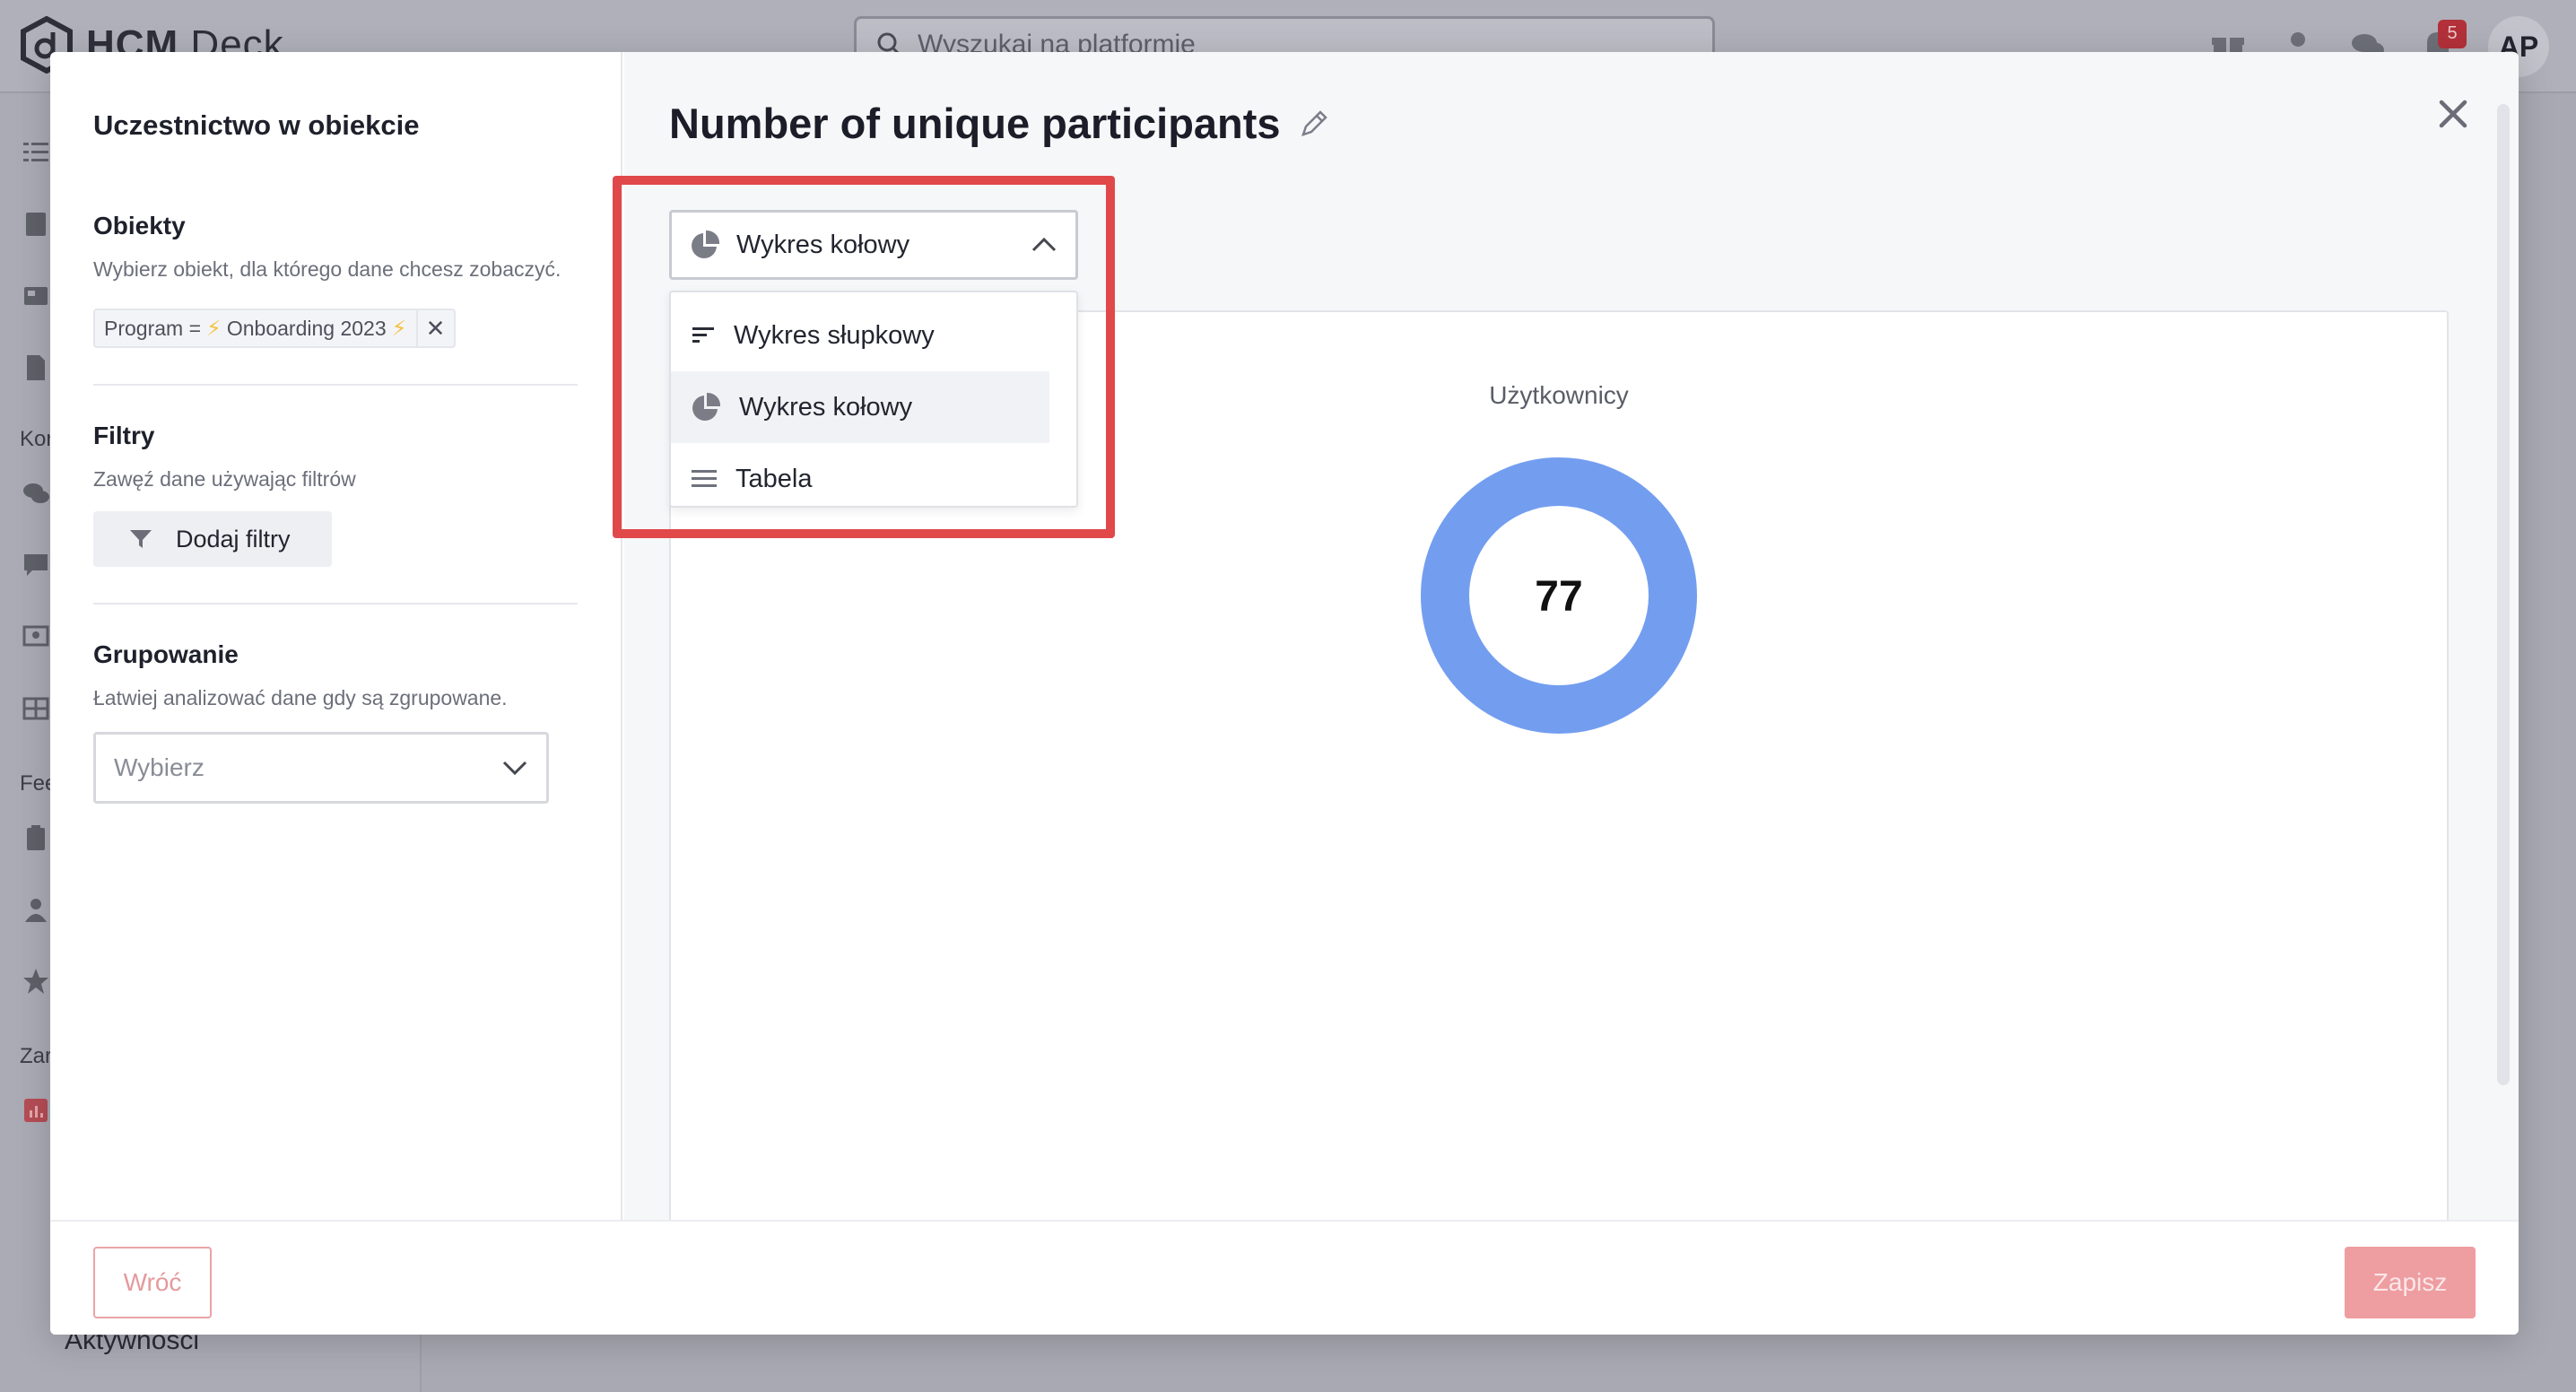 This screenshot has height=1392, width=2576. I want to click on presentation-icon, so click(36, 637).